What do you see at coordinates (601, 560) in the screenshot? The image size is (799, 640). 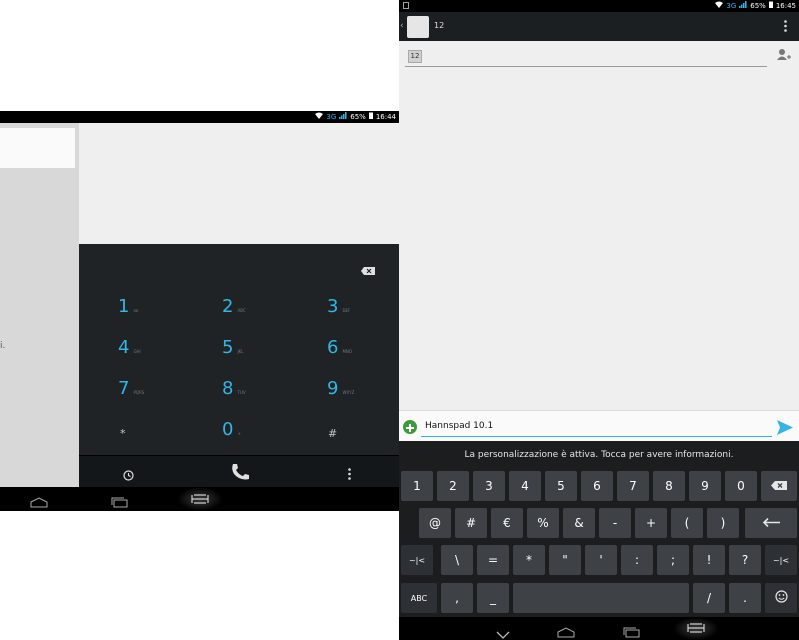 I see `key-single-quote: '` at bounding box center [601, 560].